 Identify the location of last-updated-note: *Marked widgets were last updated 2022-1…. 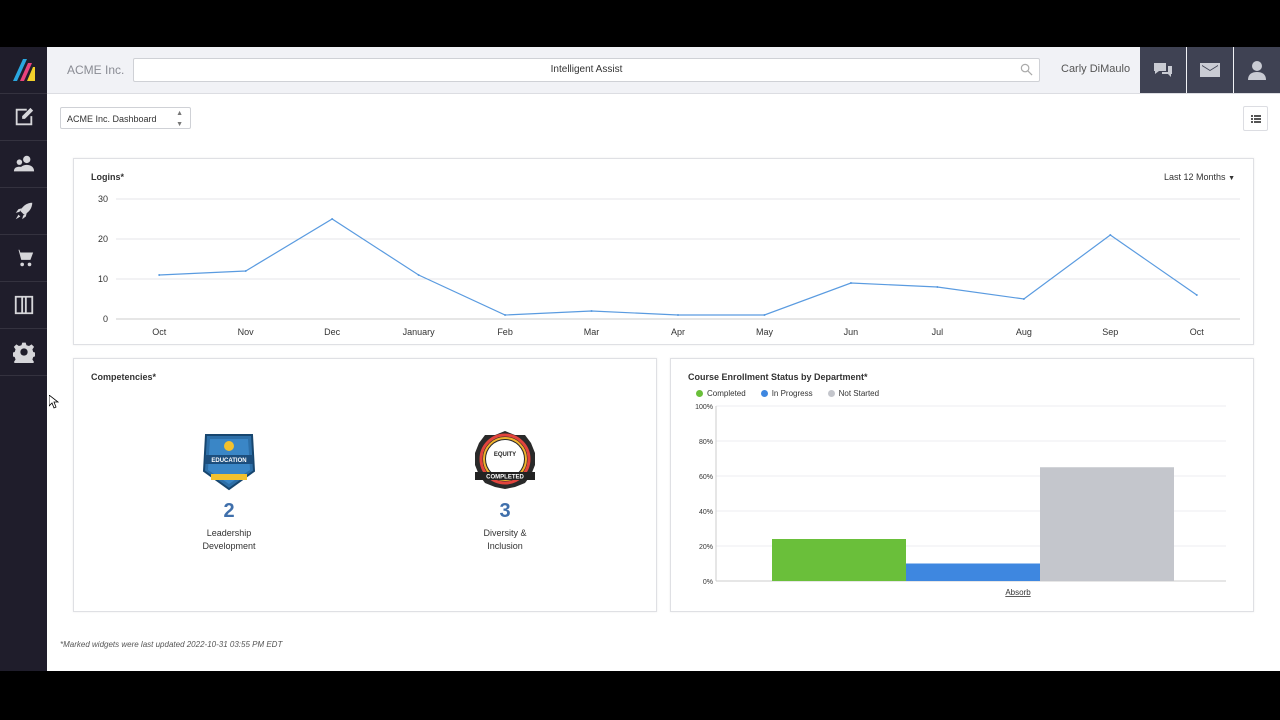
(171, 644).